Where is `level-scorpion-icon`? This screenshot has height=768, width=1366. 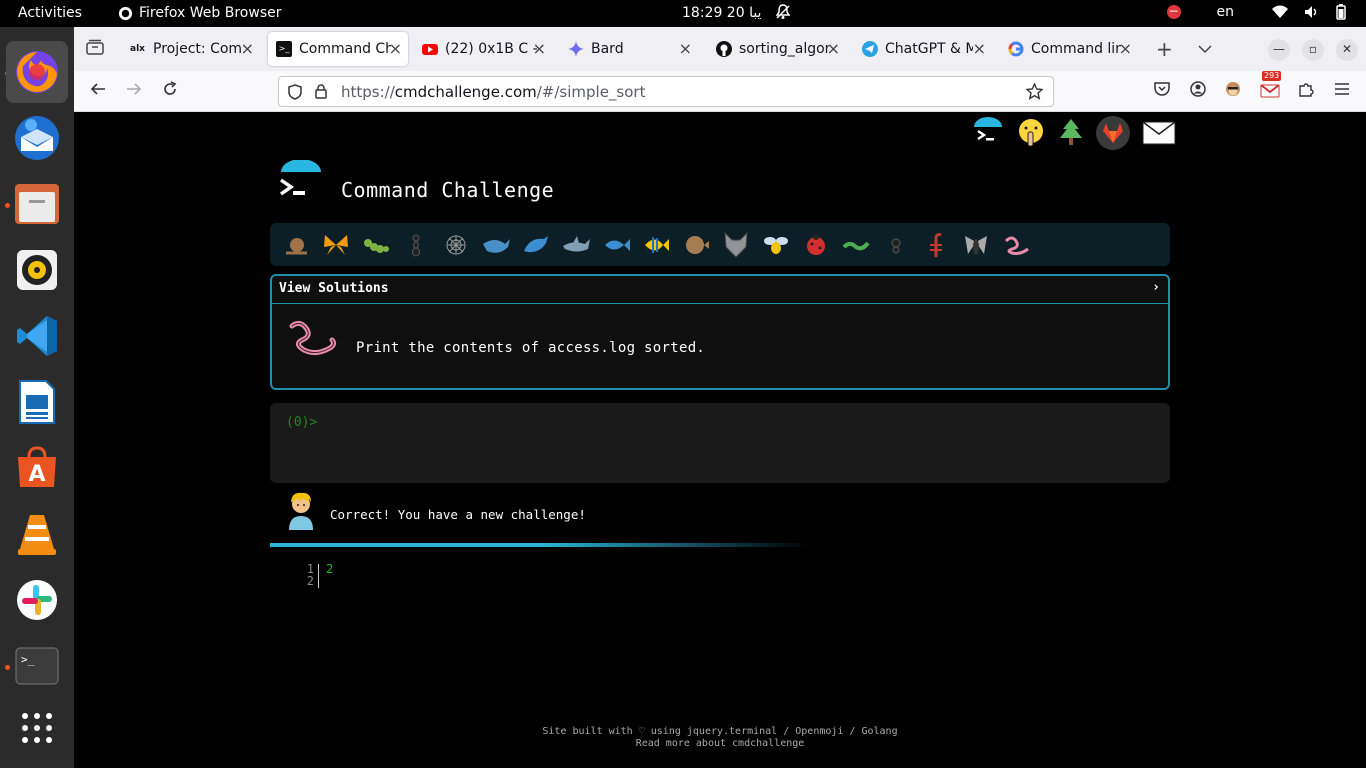
level-scorpion-icon is located at coordinates (936, 245).